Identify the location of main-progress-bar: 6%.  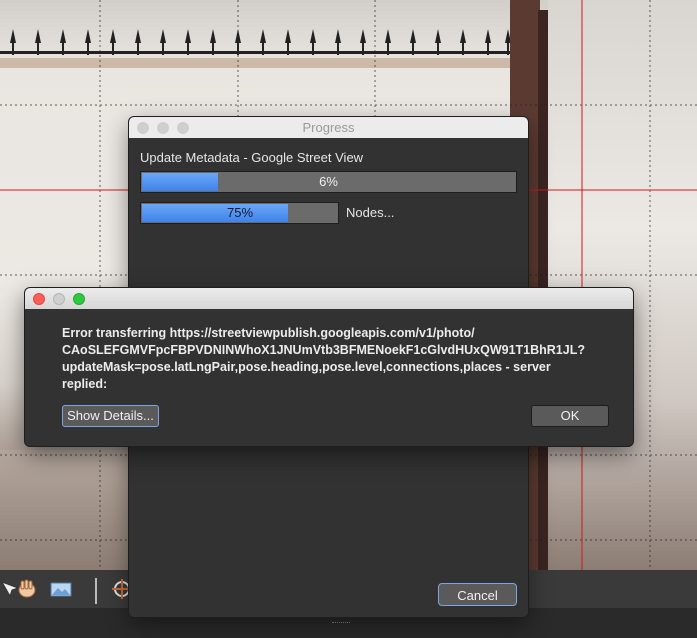
(328, 182).